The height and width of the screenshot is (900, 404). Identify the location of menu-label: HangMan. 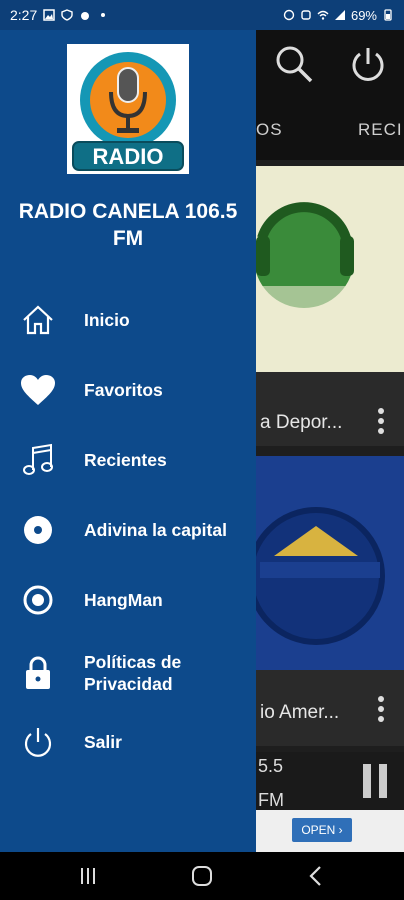
(123, 600).